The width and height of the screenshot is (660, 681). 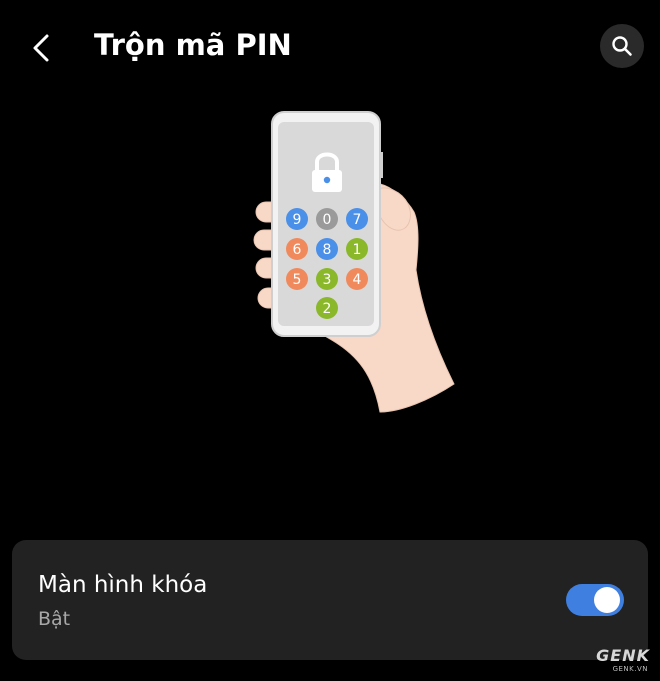 I want to click on keypad-key: 3, so click(x=327, y=279).